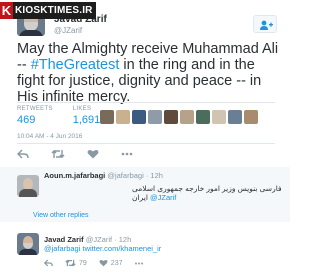  I want to click on likes-stat: LIKES 1,691, so click(87, 120).